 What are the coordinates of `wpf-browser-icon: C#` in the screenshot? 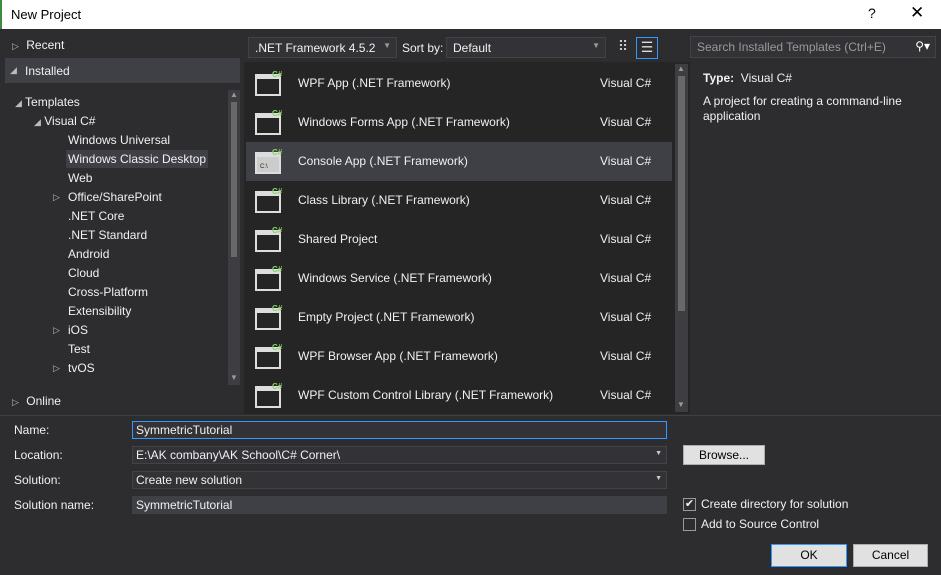 It's located at (269, 356).